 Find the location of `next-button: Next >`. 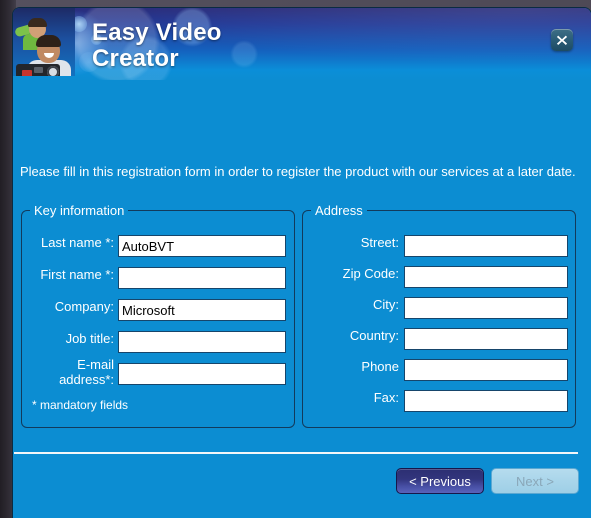

next-button: Next > is located at coordinates (535, 481).